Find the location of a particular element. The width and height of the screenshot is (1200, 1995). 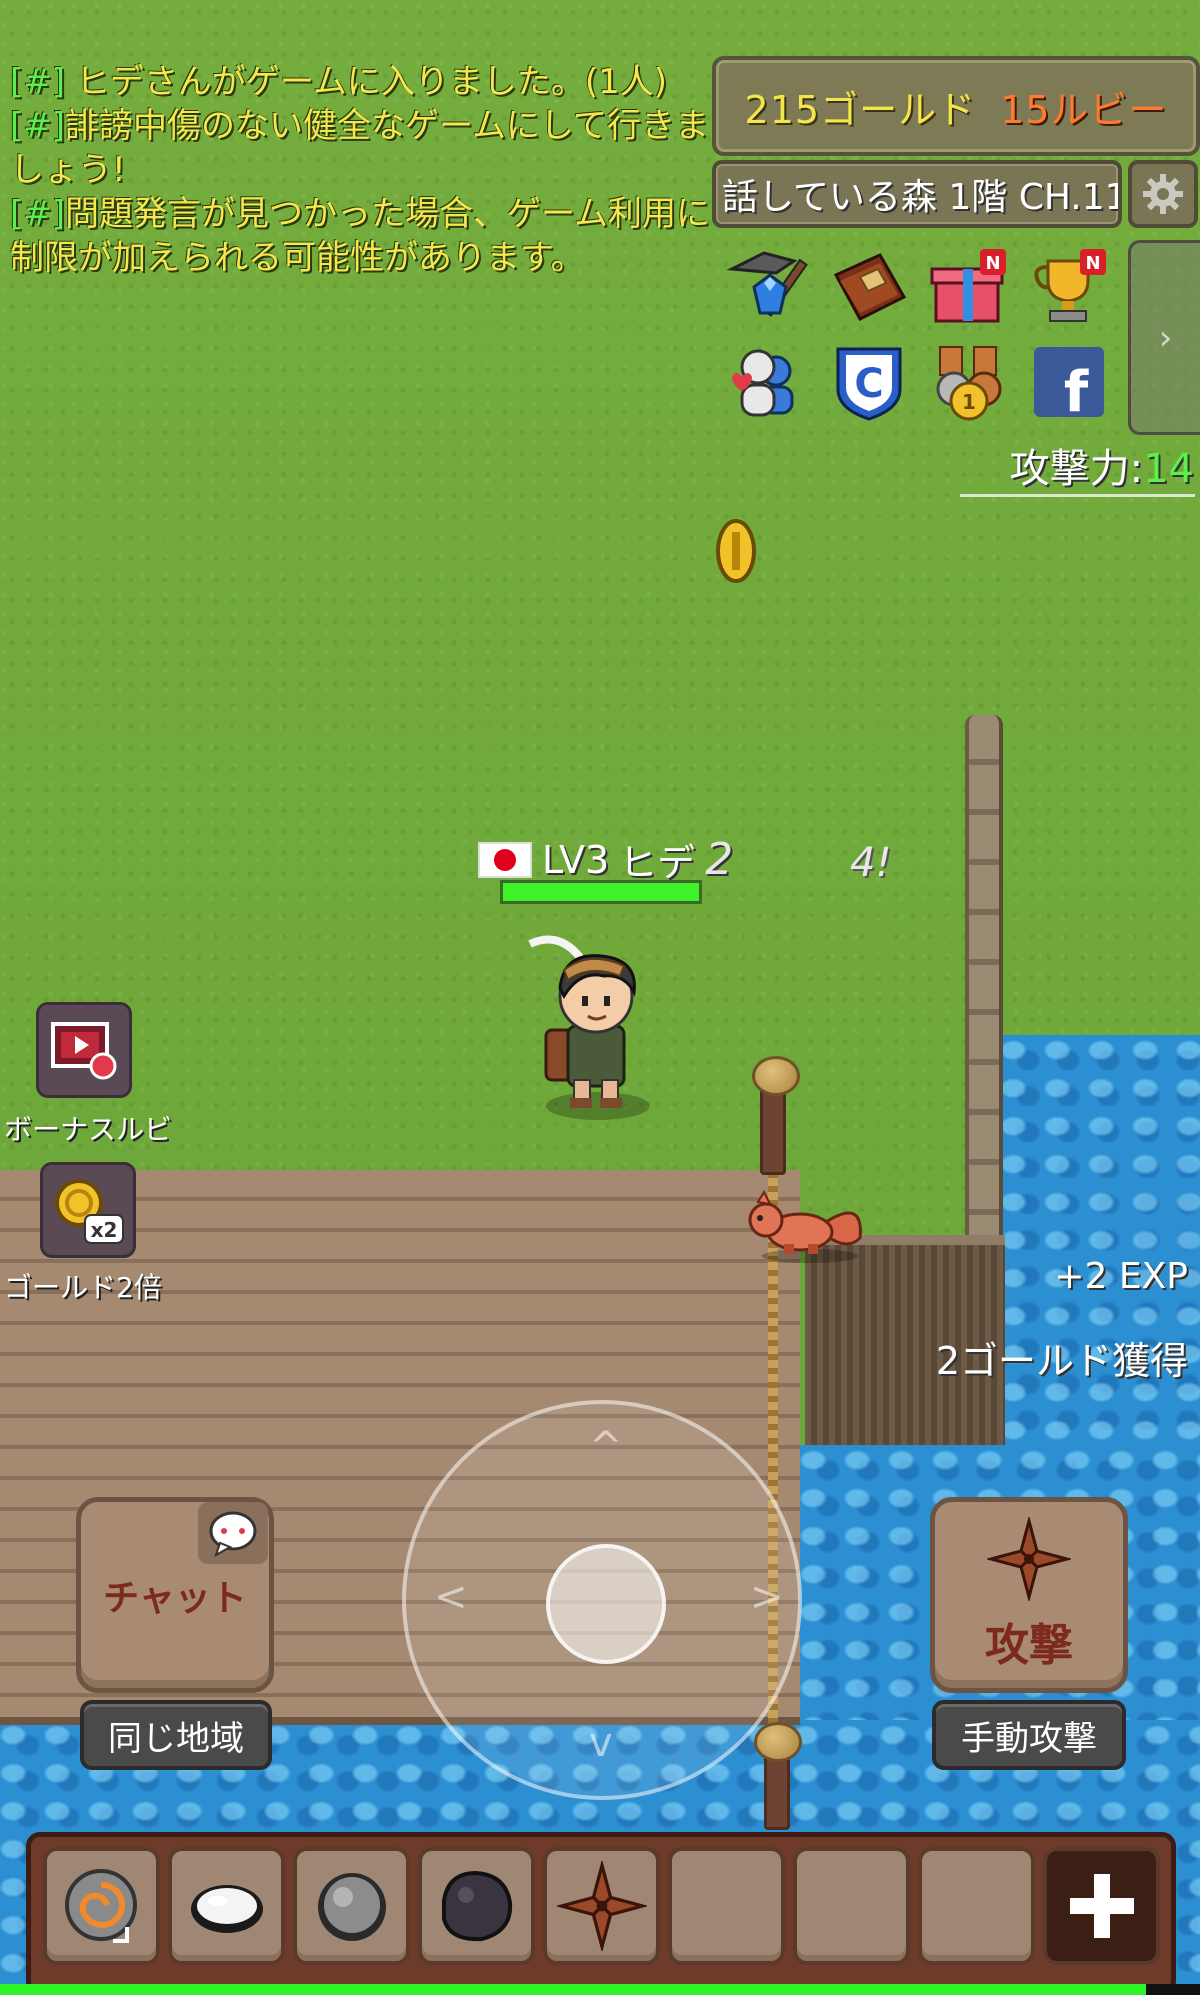

gold-coin-x2-icon: x2 is located at coordinates (89, 1211).